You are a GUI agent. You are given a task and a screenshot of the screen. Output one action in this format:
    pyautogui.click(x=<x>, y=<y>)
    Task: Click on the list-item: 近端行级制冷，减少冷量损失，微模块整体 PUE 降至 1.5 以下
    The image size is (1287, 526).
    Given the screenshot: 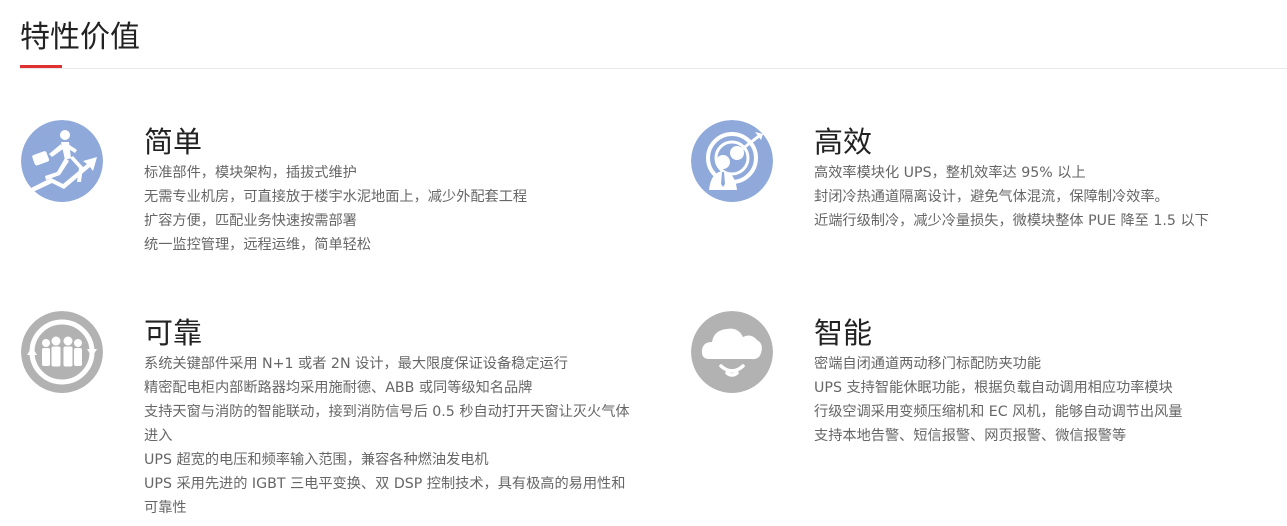 What is the action you would take?
    pyautogui.click(x=1011, y=221)
    